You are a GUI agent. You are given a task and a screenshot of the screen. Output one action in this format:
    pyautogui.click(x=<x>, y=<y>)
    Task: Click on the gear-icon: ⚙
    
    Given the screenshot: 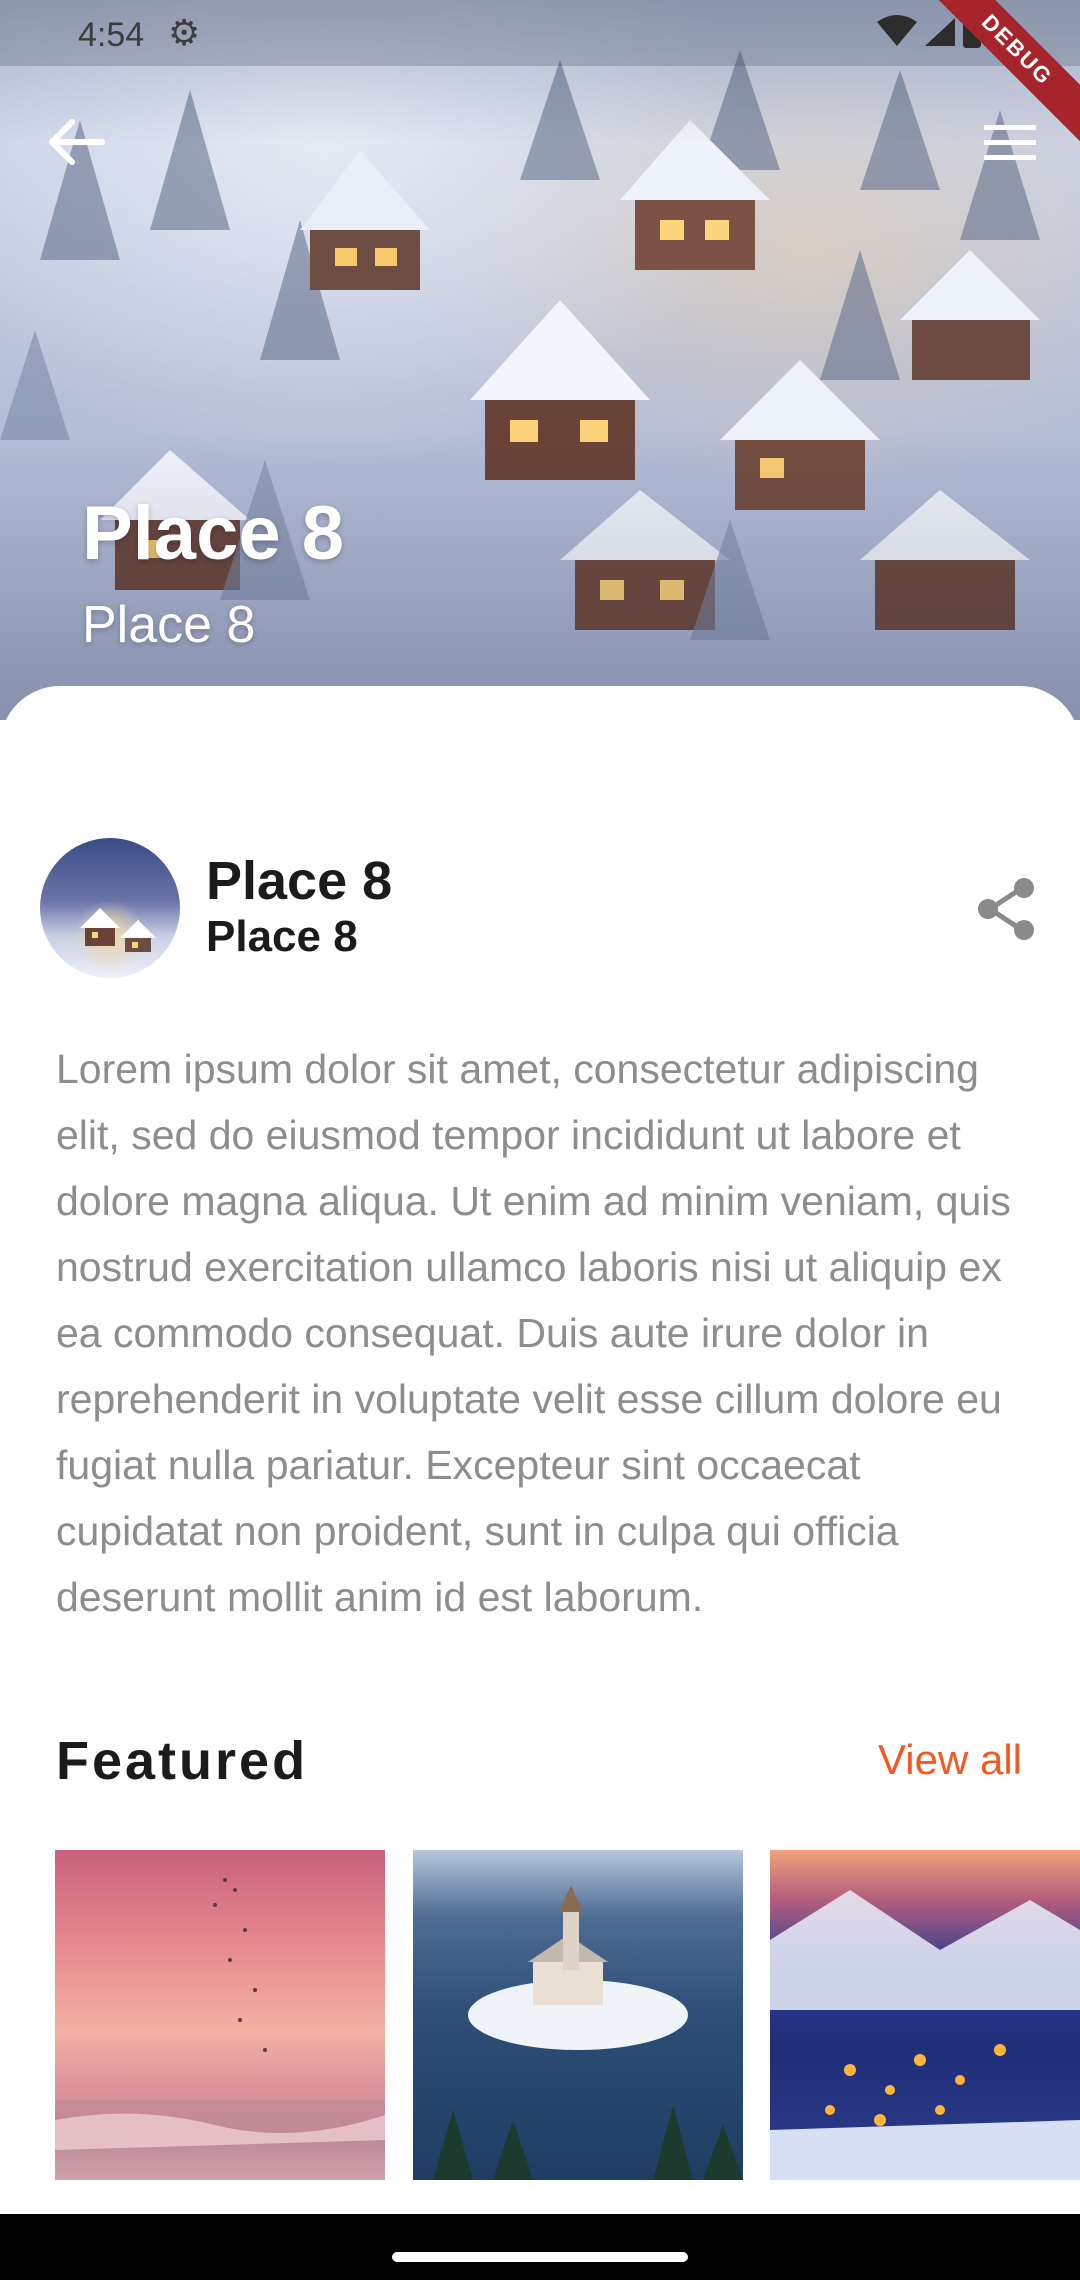 What is the action you would take?
    pyautogui.click(x=184, y=32)
    